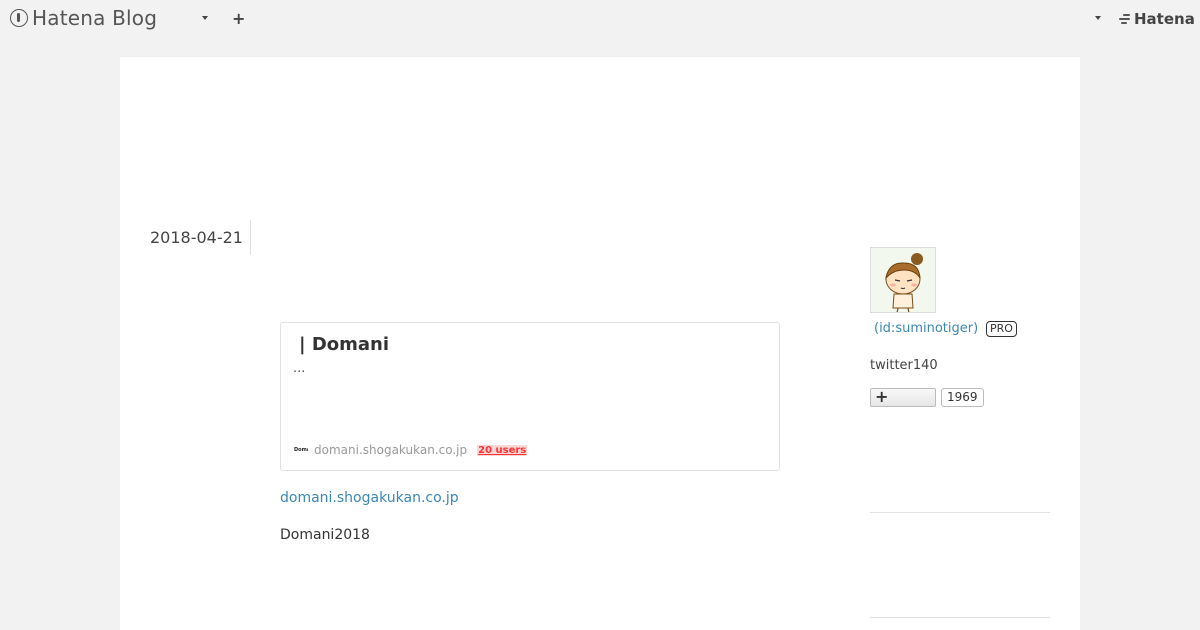  Describe the element at coordinates (390, 450) in the screenshot. I see `embed-card-domain: domani.shogakukan.co.jp` at that location.